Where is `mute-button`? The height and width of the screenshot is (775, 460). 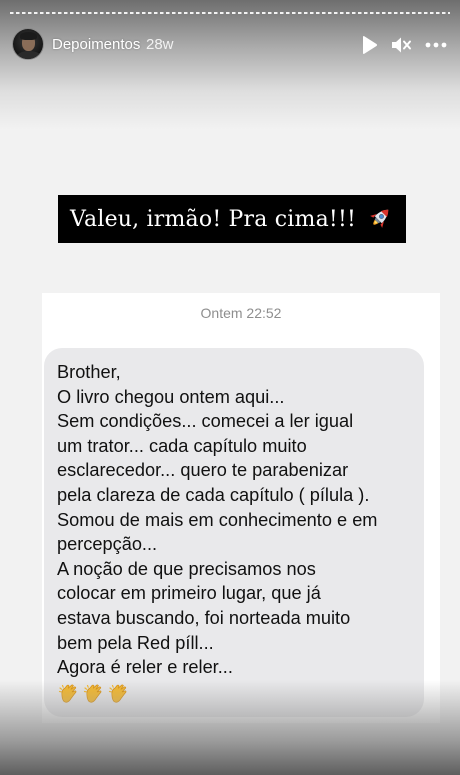
mute-button is located at coordinates (401, 45).